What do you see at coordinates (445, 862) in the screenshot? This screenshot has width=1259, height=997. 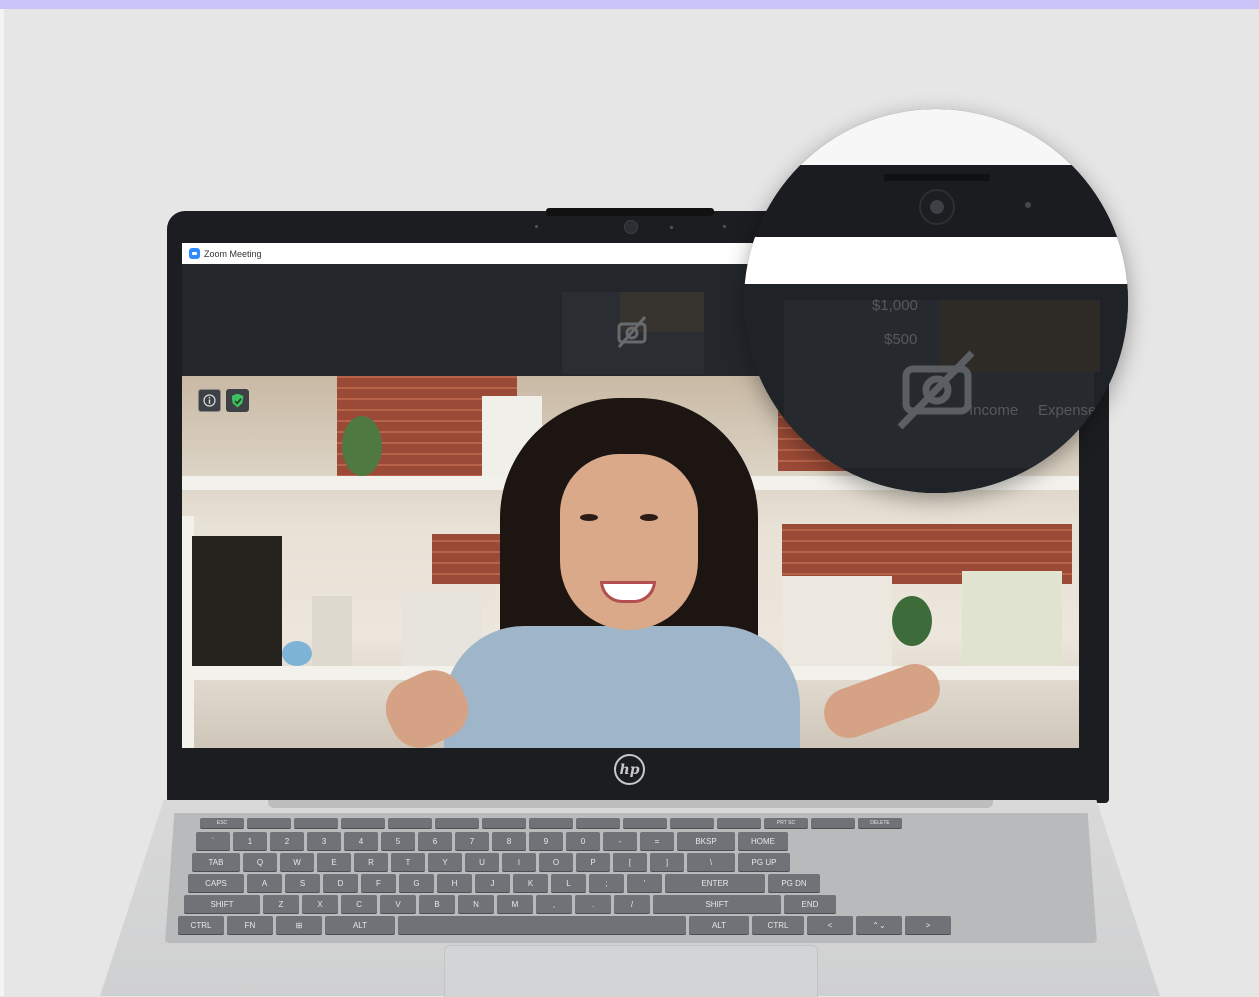 I see `key: Y` at bounding box center [445, 862].